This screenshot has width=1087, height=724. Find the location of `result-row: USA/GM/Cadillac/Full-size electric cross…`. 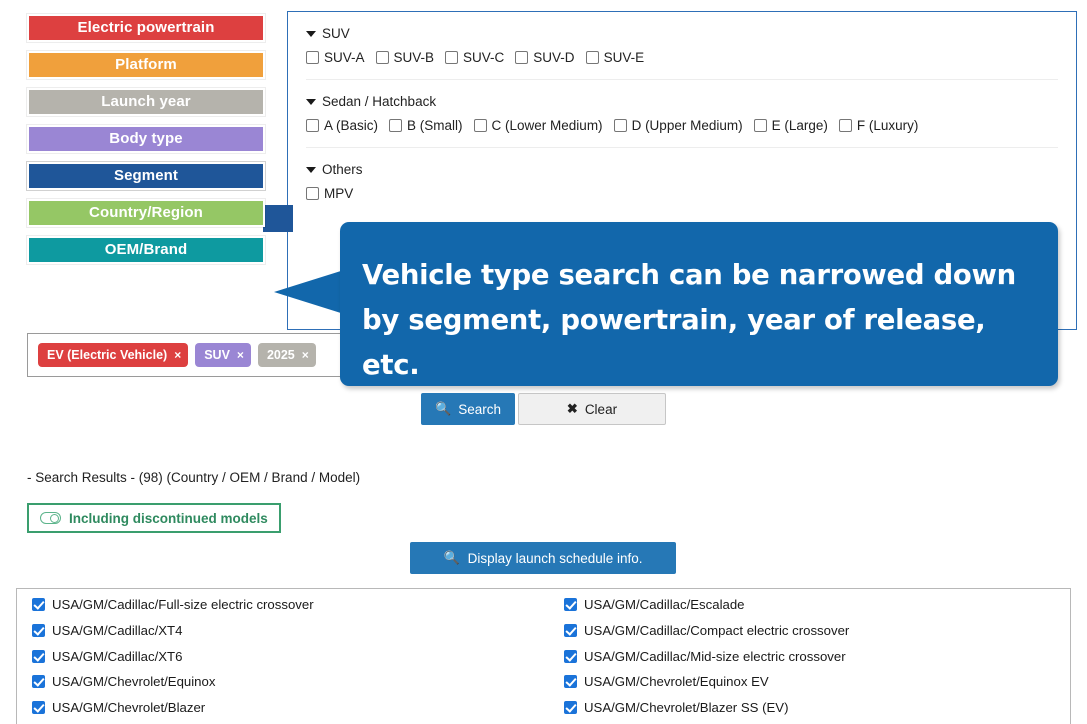

result-row: USA/GM/Cadillac/Full-size electric cross… is located at coordinates (283, 605).